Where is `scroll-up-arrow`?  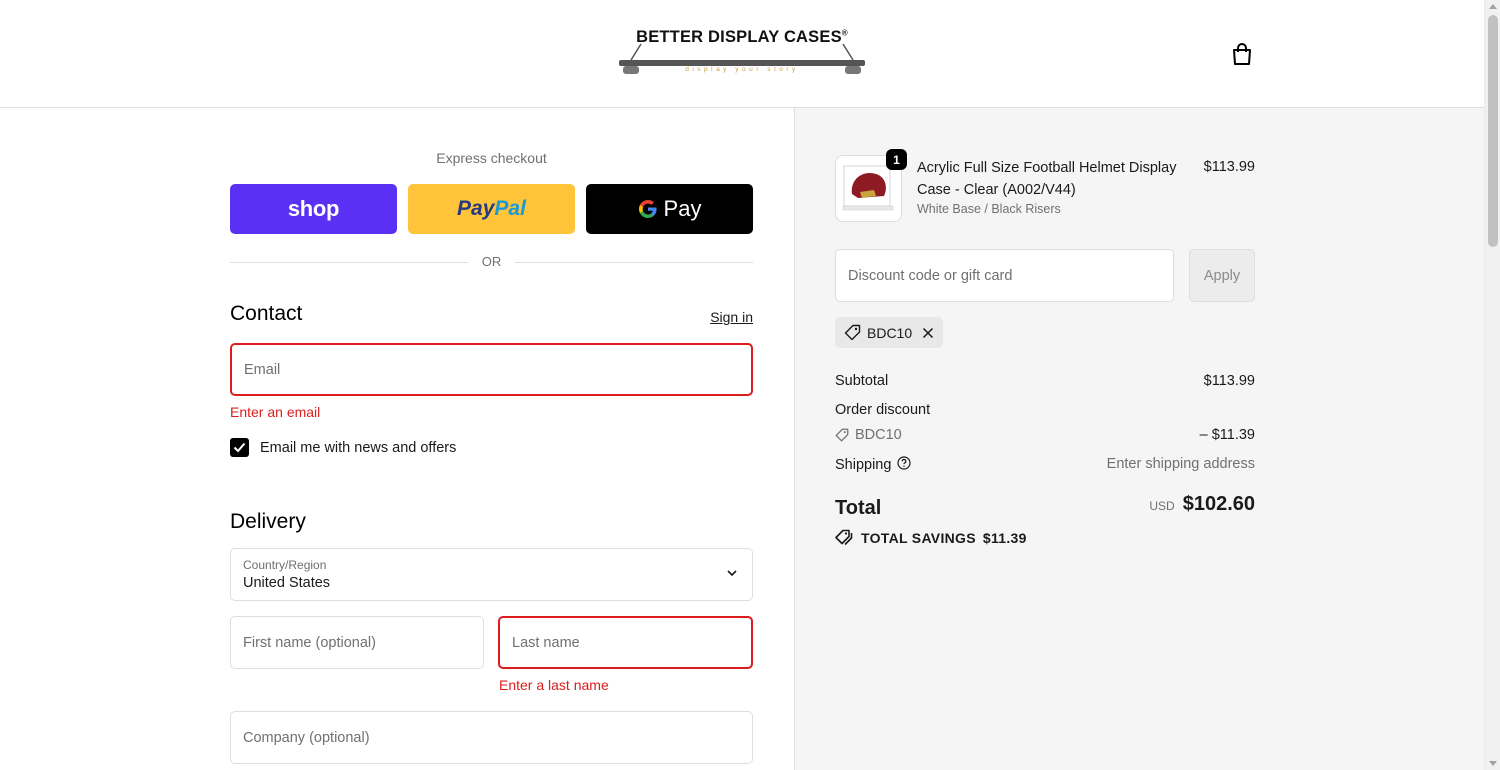
scroll-up-arrow is located at coordinates (1493, 6).